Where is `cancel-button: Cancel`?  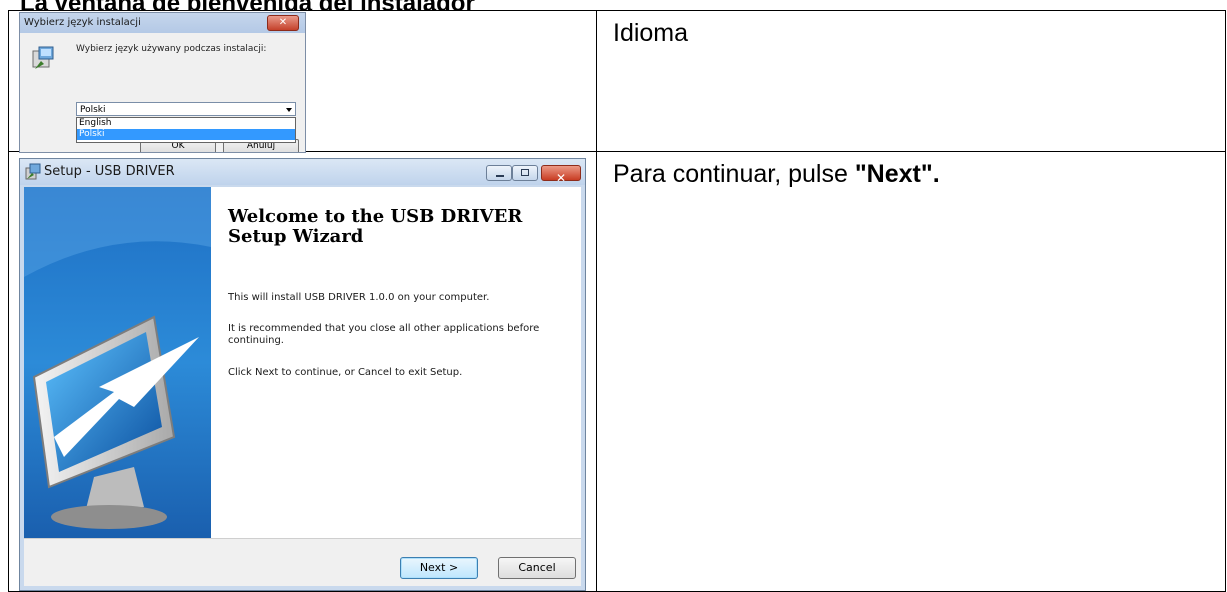
cancel-button: Cancel is located at coordinates (537, 568).